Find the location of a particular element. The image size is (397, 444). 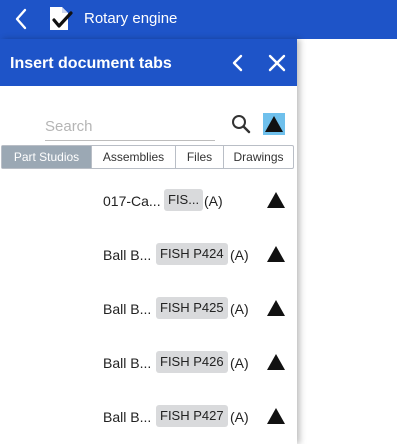

tab-drawings: Drawings is located at coordinates (258, 157).